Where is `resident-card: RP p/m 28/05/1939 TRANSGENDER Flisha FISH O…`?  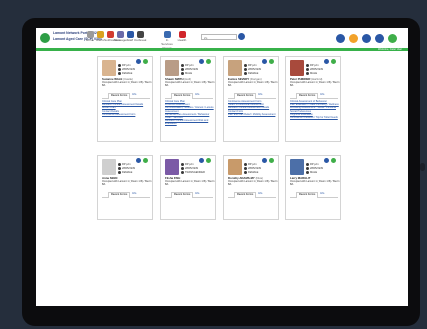
resident-card: RP p/m 28/05/1939 TRANSGENDER Flisha FISH O… is located at coordinates (188, 187).